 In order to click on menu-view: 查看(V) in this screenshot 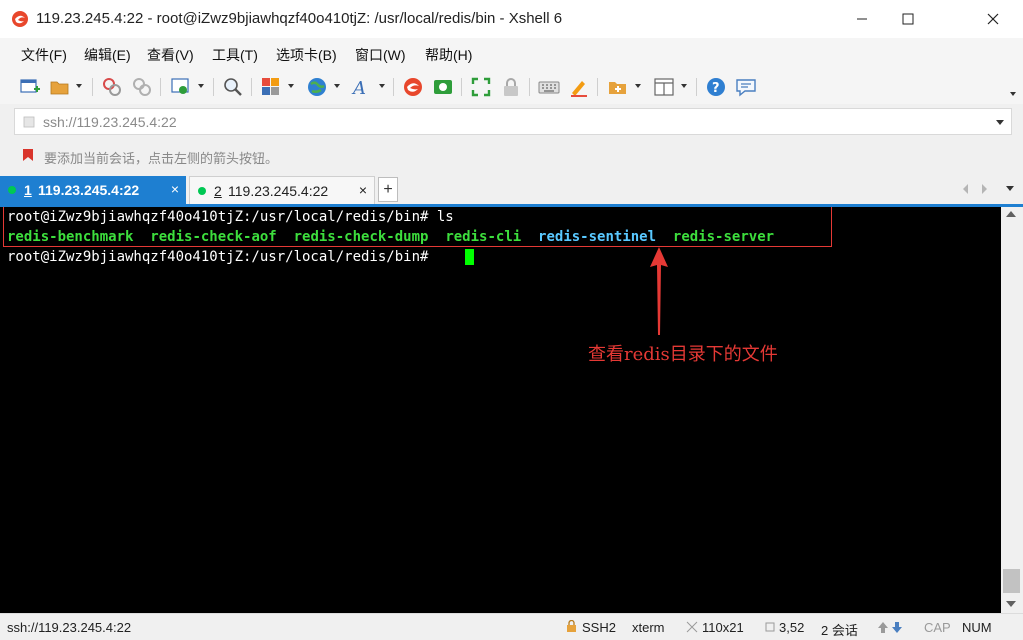, I will do `click(170, 55)`.